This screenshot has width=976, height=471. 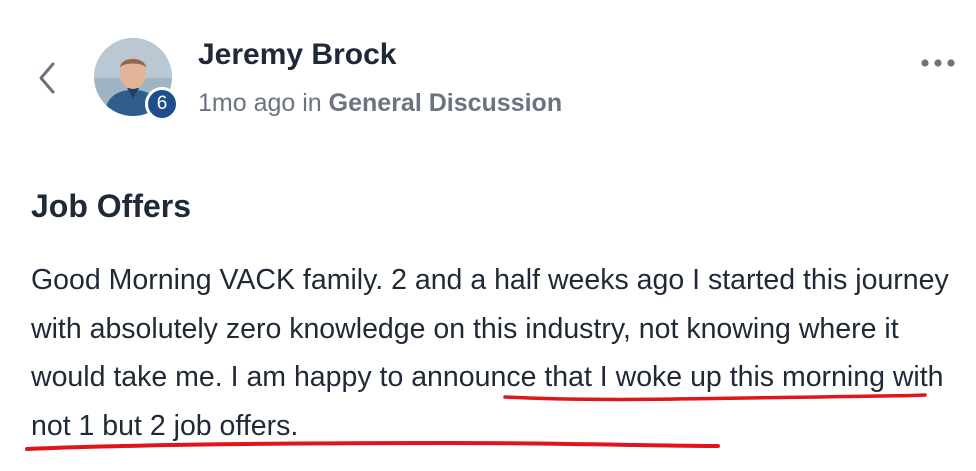 I want to click on post-meta: 1mo ago in General Discussion, so click(x=380, y=103).